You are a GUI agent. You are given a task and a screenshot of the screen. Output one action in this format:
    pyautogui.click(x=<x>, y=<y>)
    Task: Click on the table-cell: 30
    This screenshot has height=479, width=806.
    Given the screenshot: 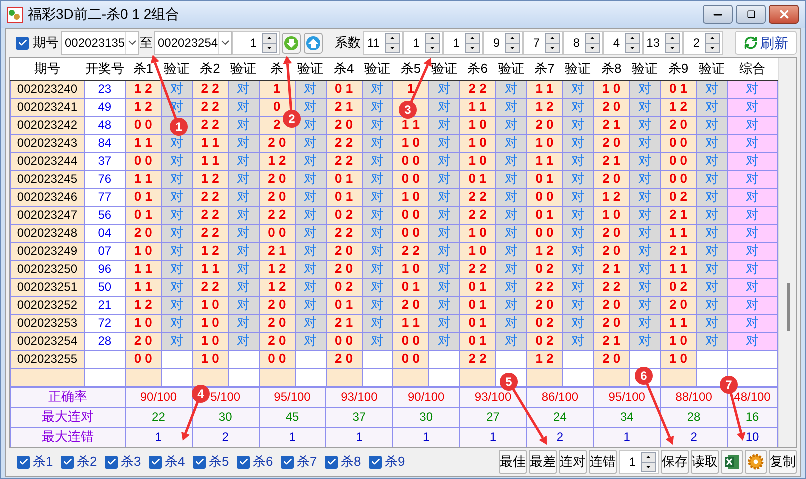 What is the action you would take?
    pyautogui.click(x=226, y=417)
    